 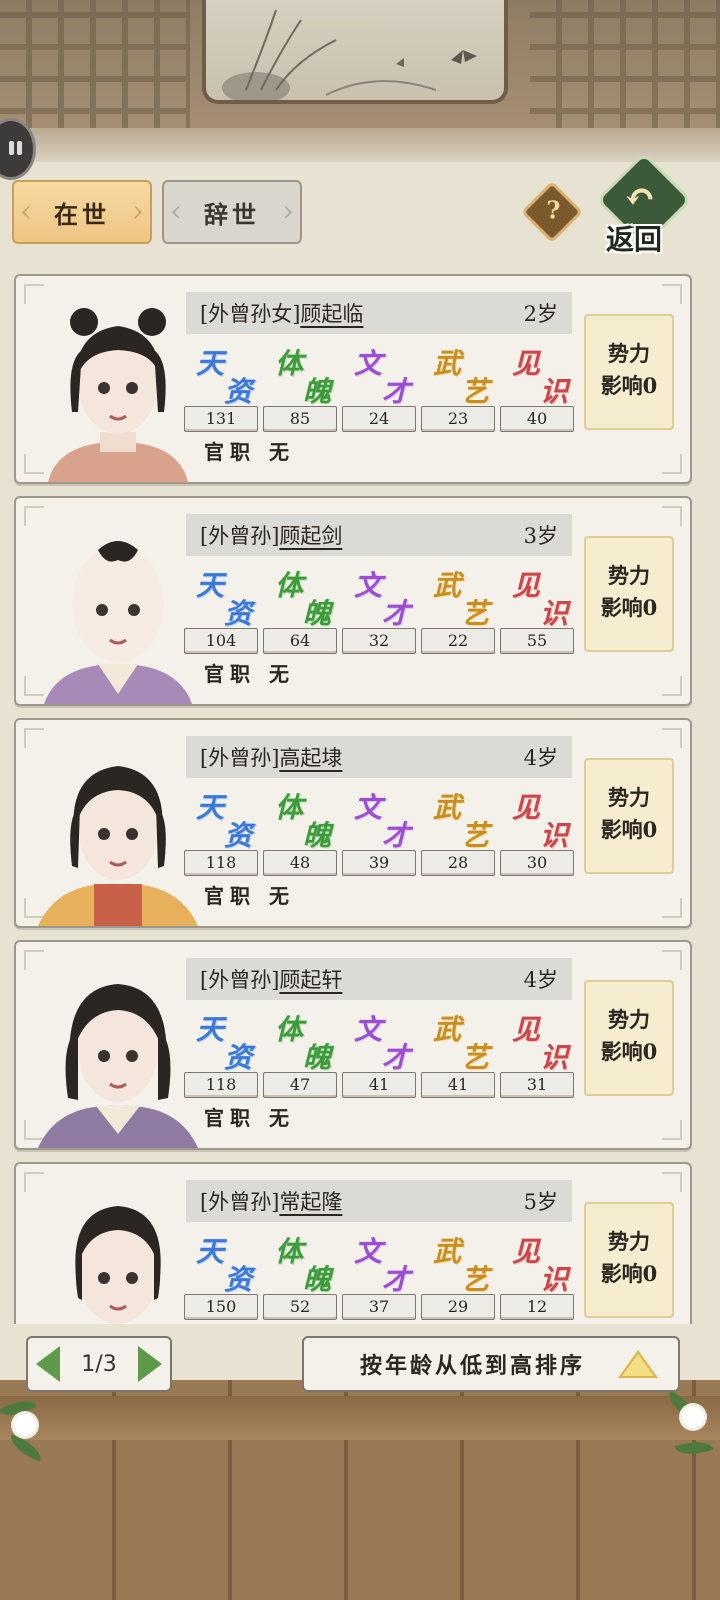 I want to click on stat-martial: 武艺 23, so click(x=458, y=387).